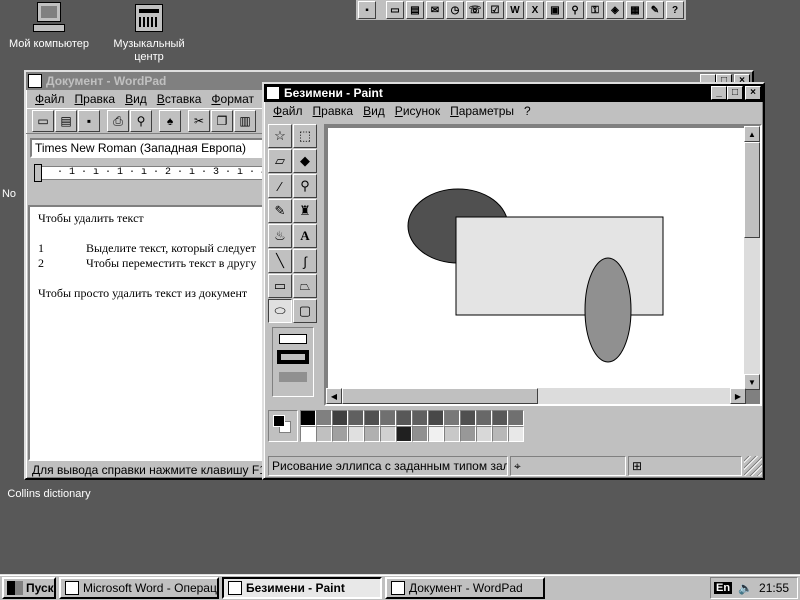 The height and width of the screenshot is (600, 800). I want to click on start-button: Пуск, so click(29, 587).